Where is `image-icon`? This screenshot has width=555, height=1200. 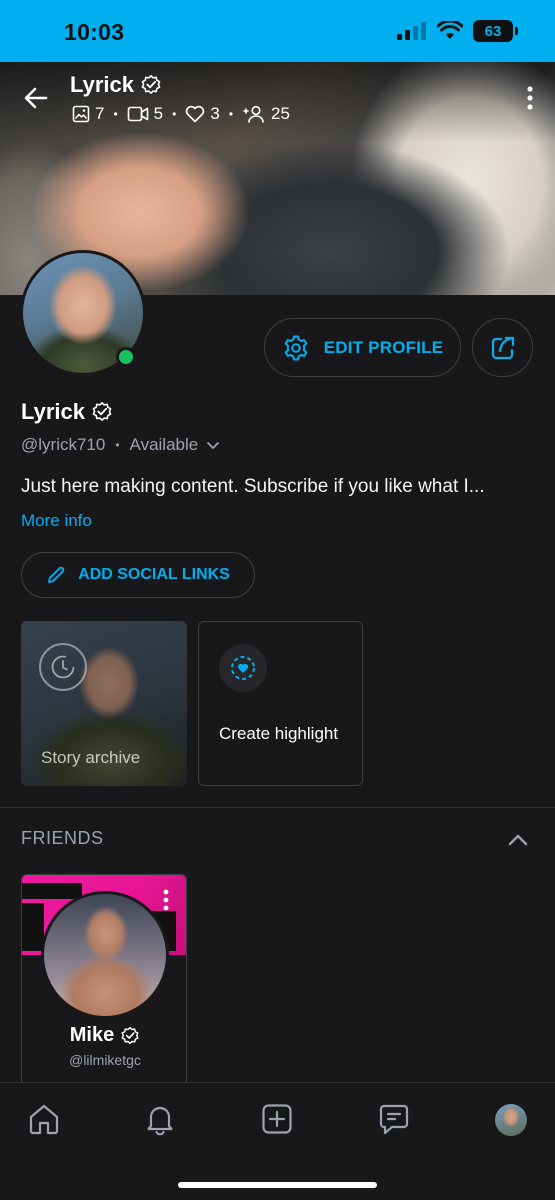
image-icon is located at coordinates (81, 114).